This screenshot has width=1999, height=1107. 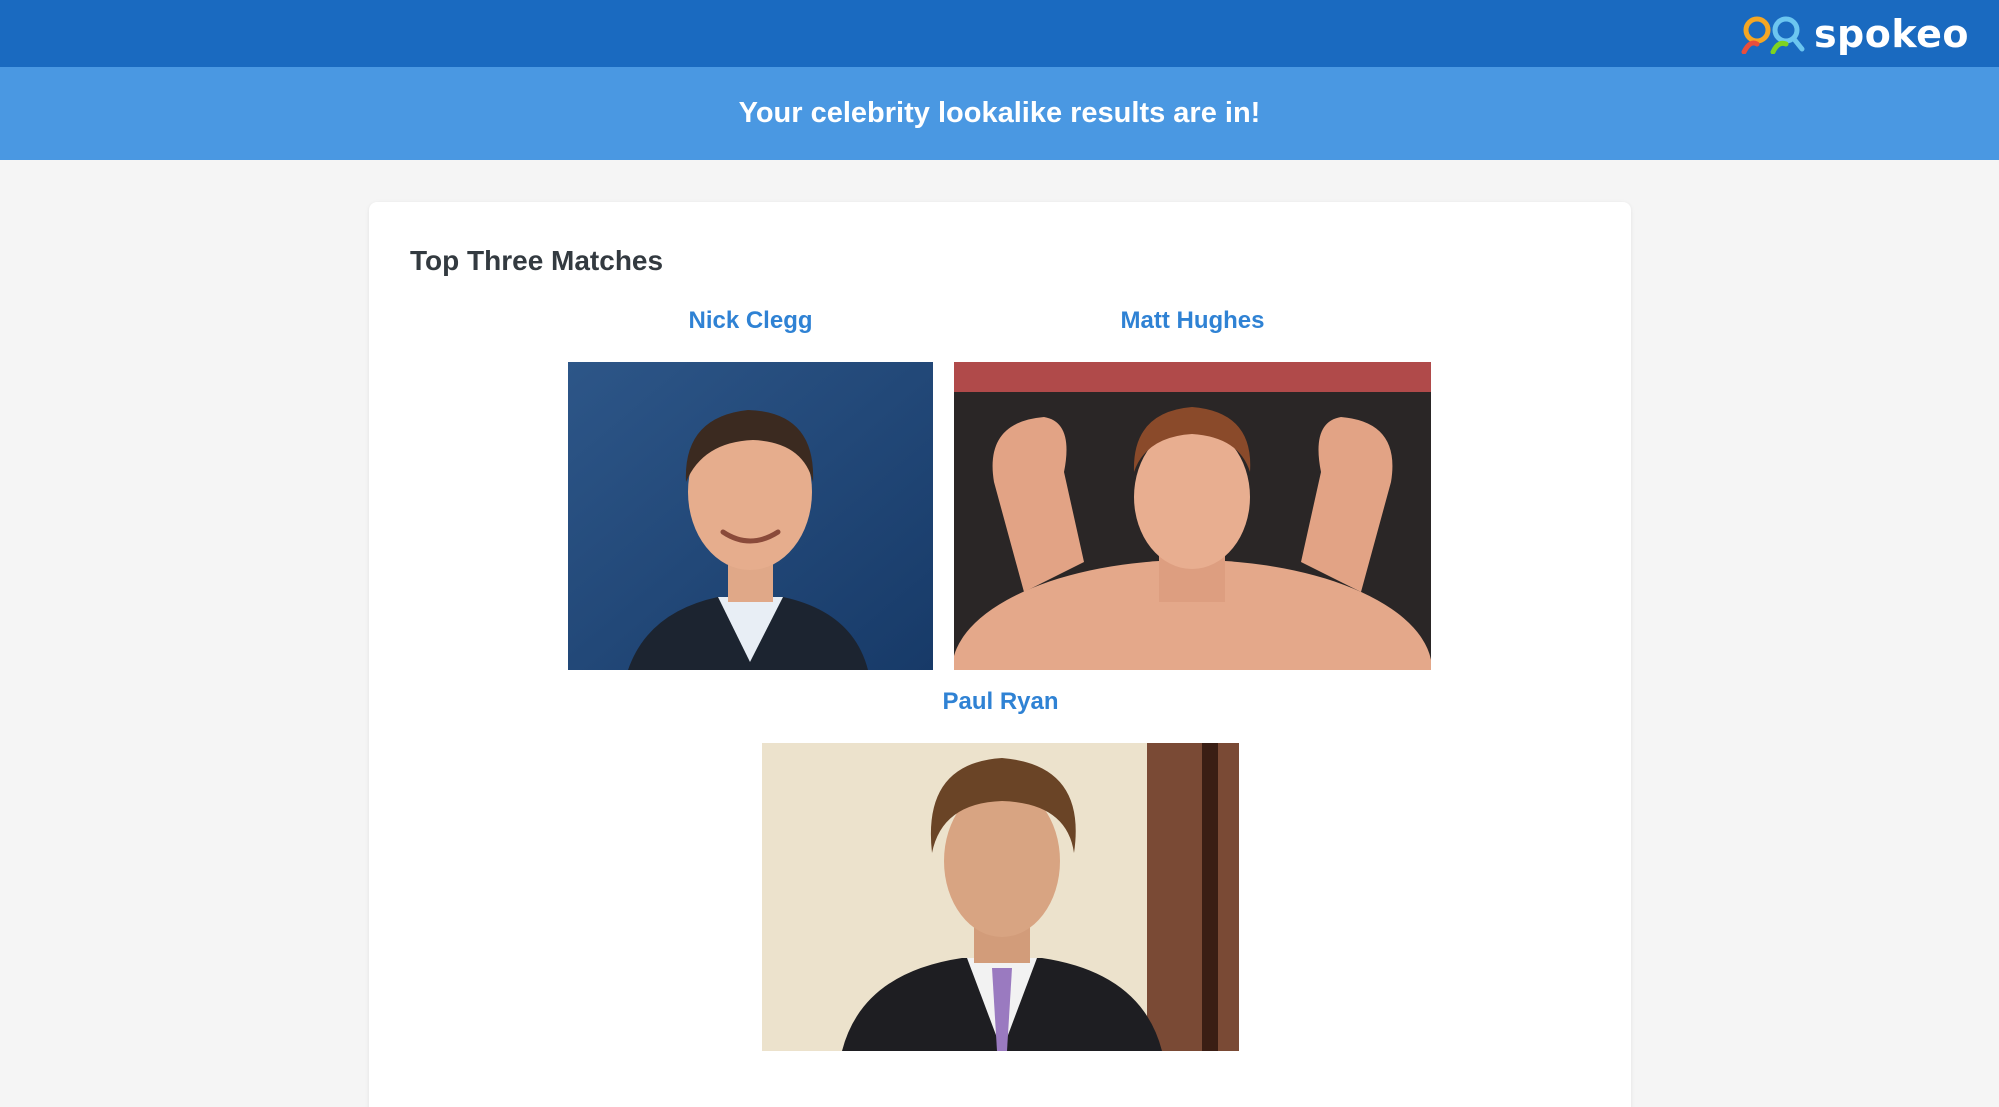 What do you see at coordinates (1891, 34) in the screenshot?
I see `brand-name: spokeo` at bounding box center [1891, 34].